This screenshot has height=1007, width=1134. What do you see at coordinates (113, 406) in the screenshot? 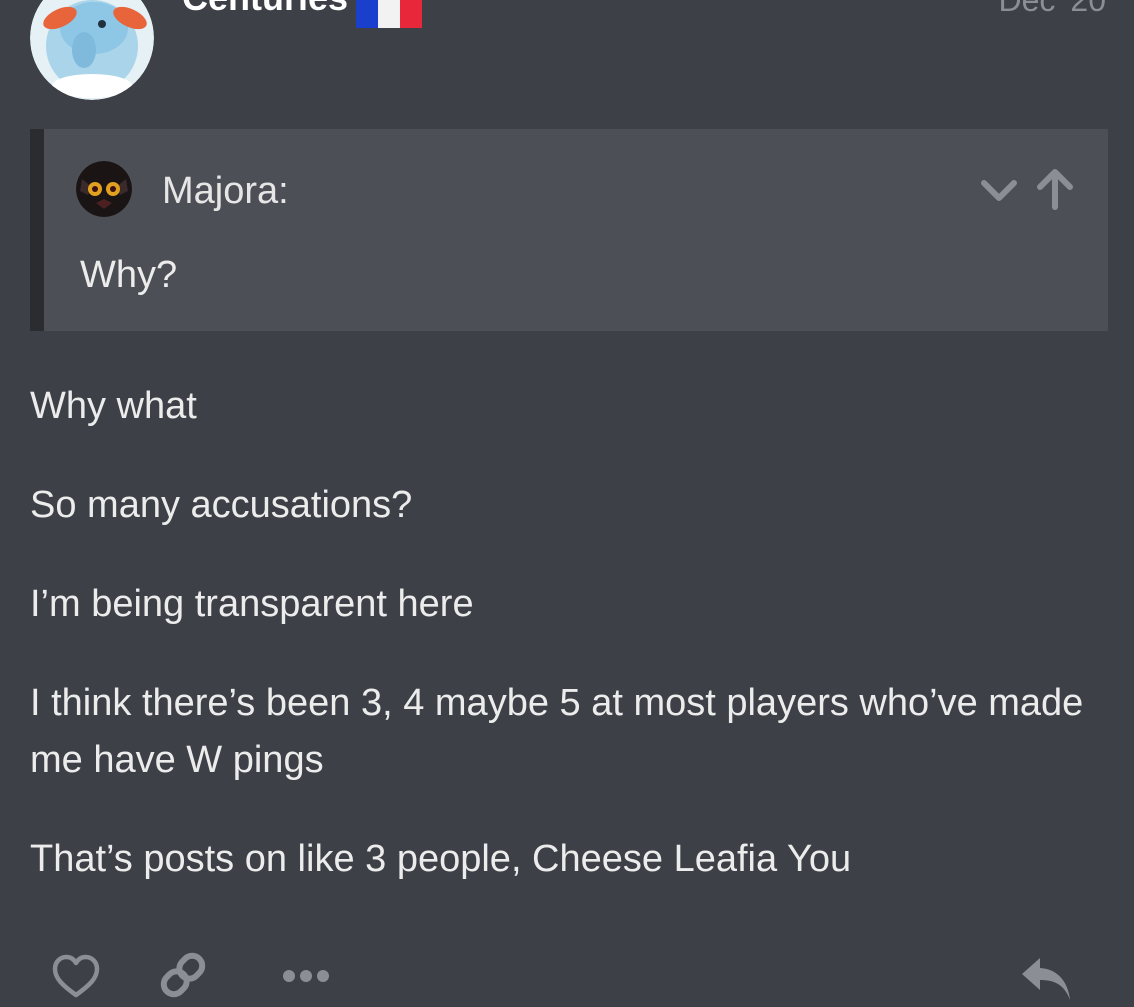
I see `post-paragraph: Why what` at bounding box center [113, 406].